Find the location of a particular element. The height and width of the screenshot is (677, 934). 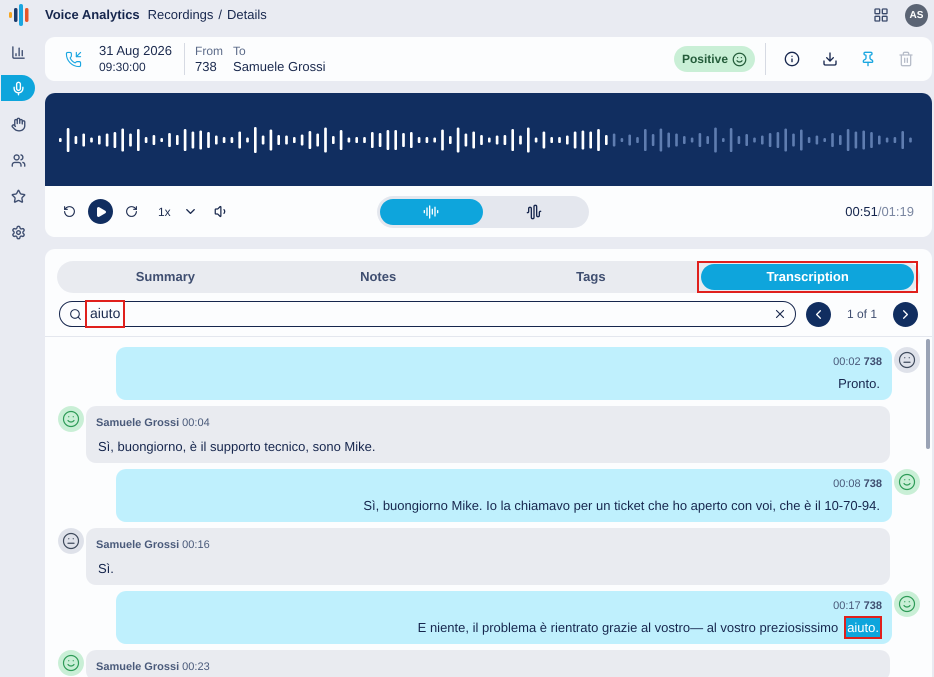

message-text: Sì. is located at coordinates (106, 569).